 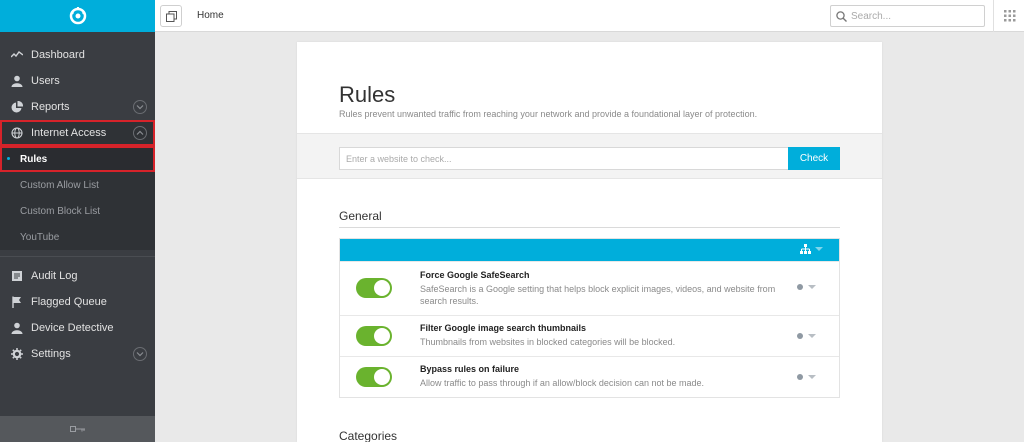 What do you see at coordinates (841, 16) in the screenshot?
I see `search-icon` at bounding box center [841, 16].